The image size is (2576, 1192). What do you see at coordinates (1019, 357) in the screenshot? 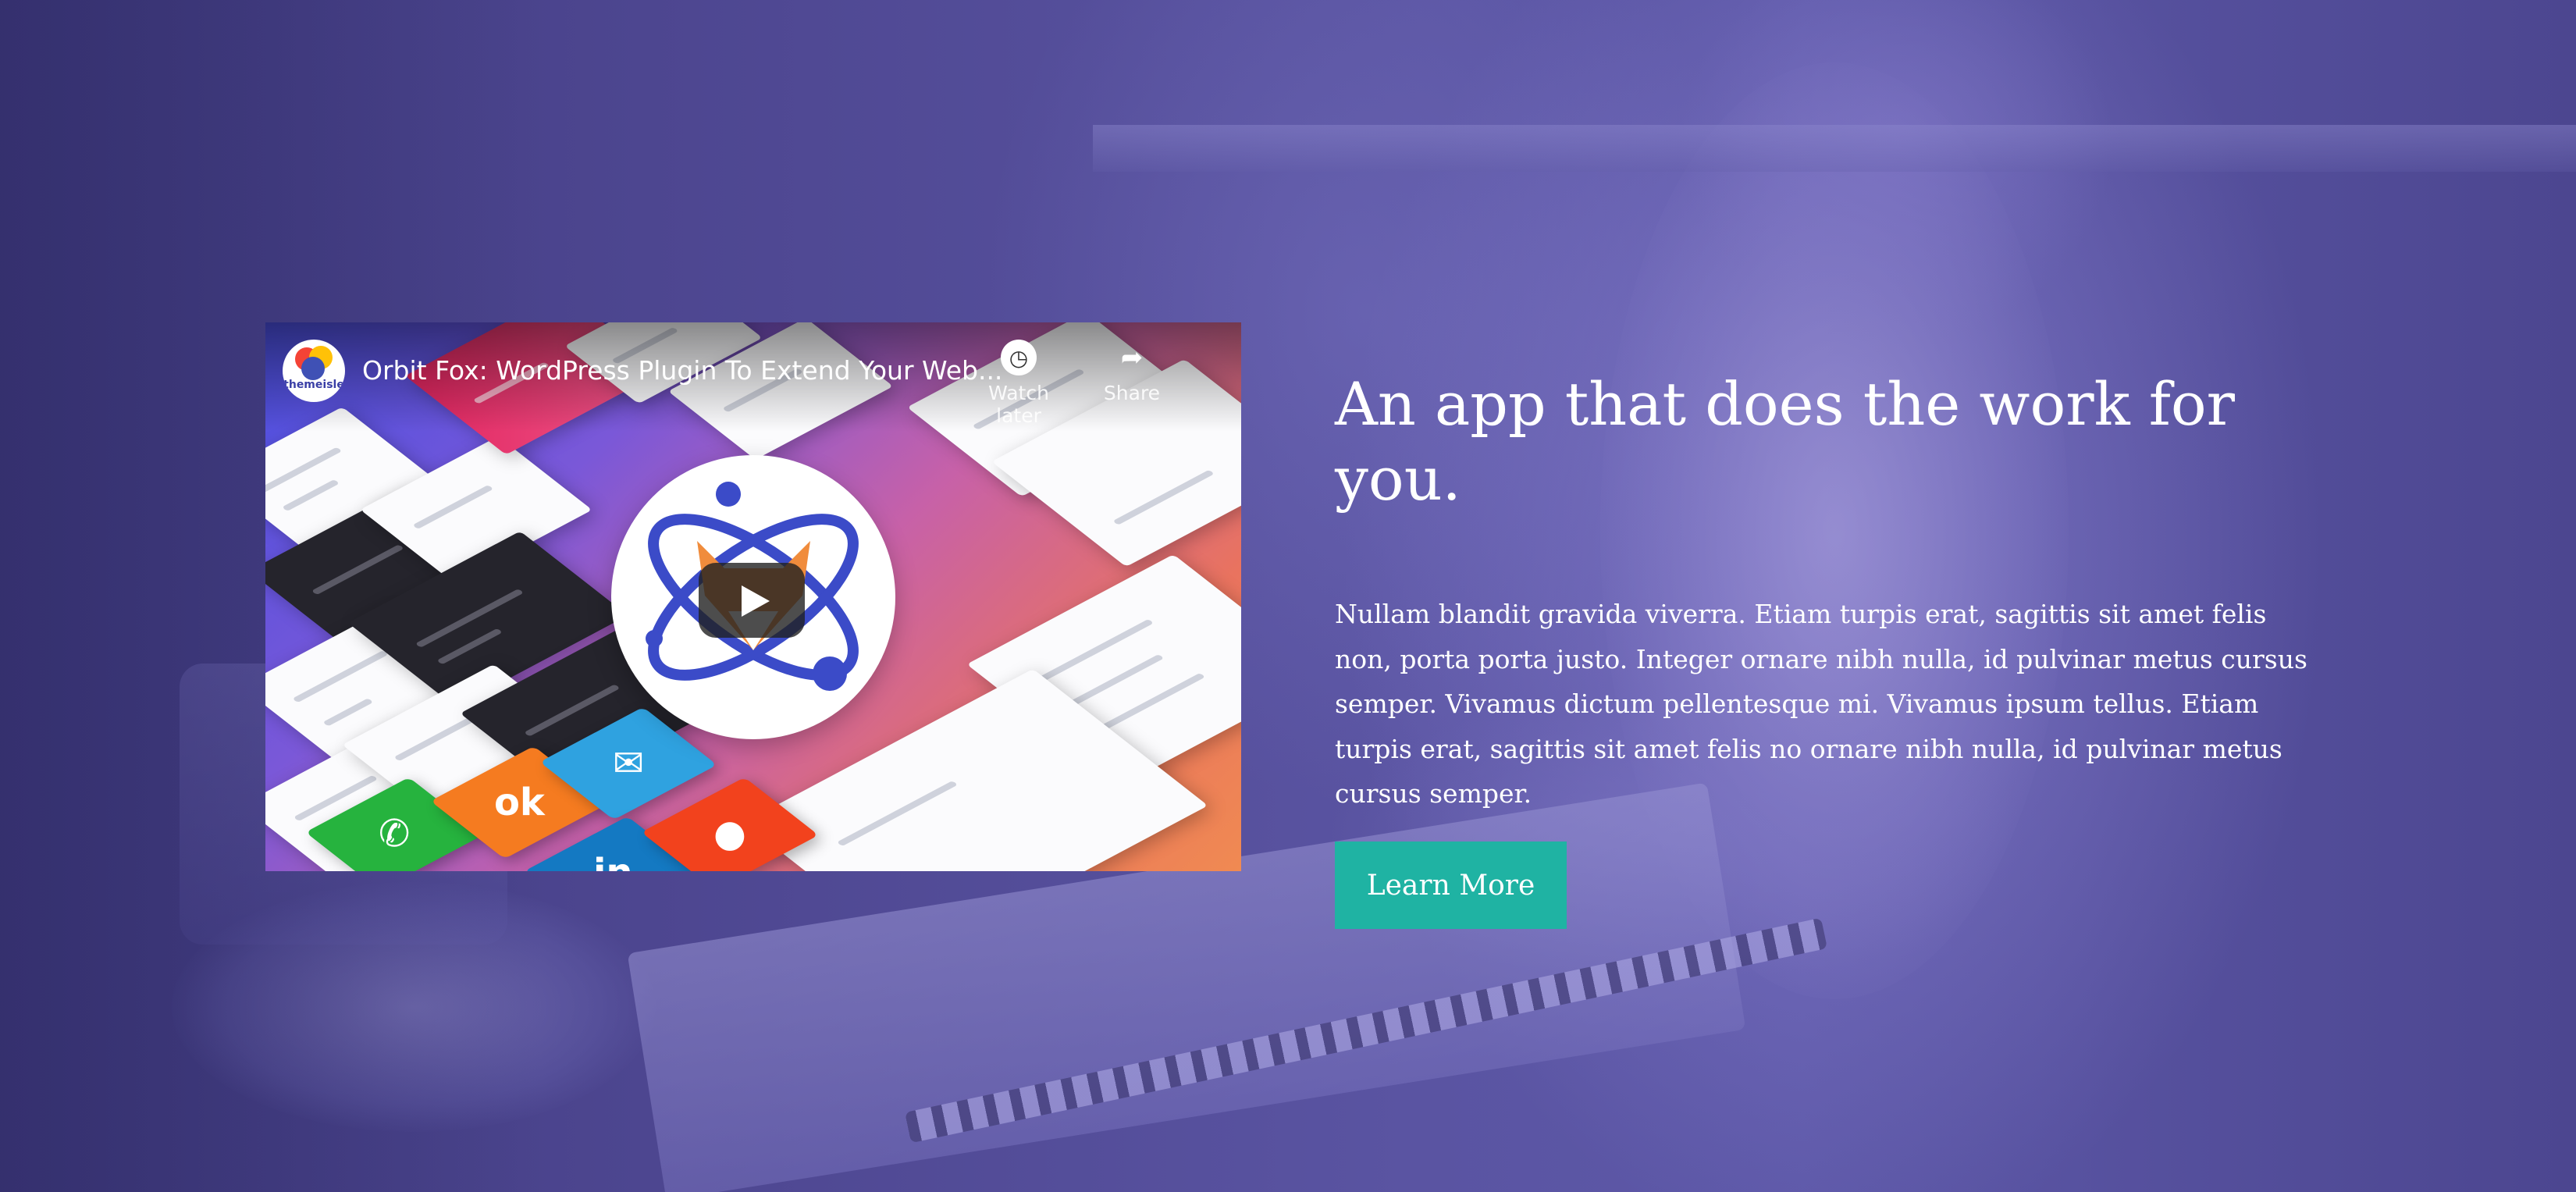
I see `clock-icon: ◷` at bounding box center [1019, 357].